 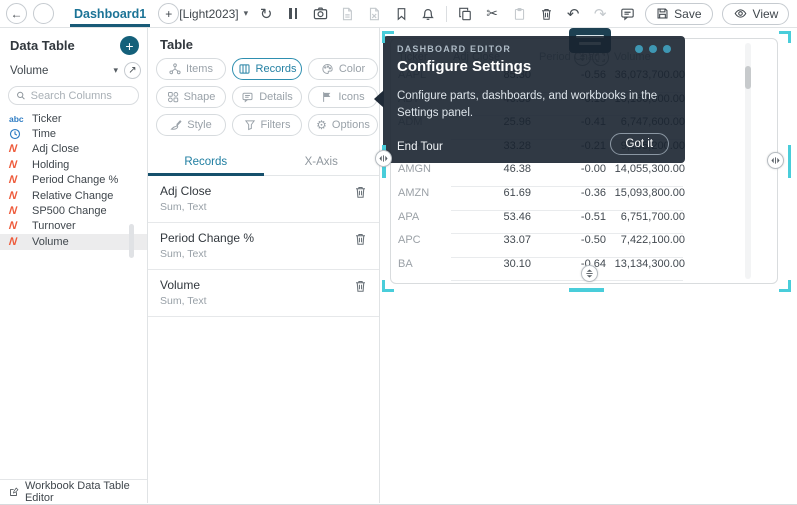 I want to click on column-item-ticker: abc Ticker, so click(x=73, y=118).